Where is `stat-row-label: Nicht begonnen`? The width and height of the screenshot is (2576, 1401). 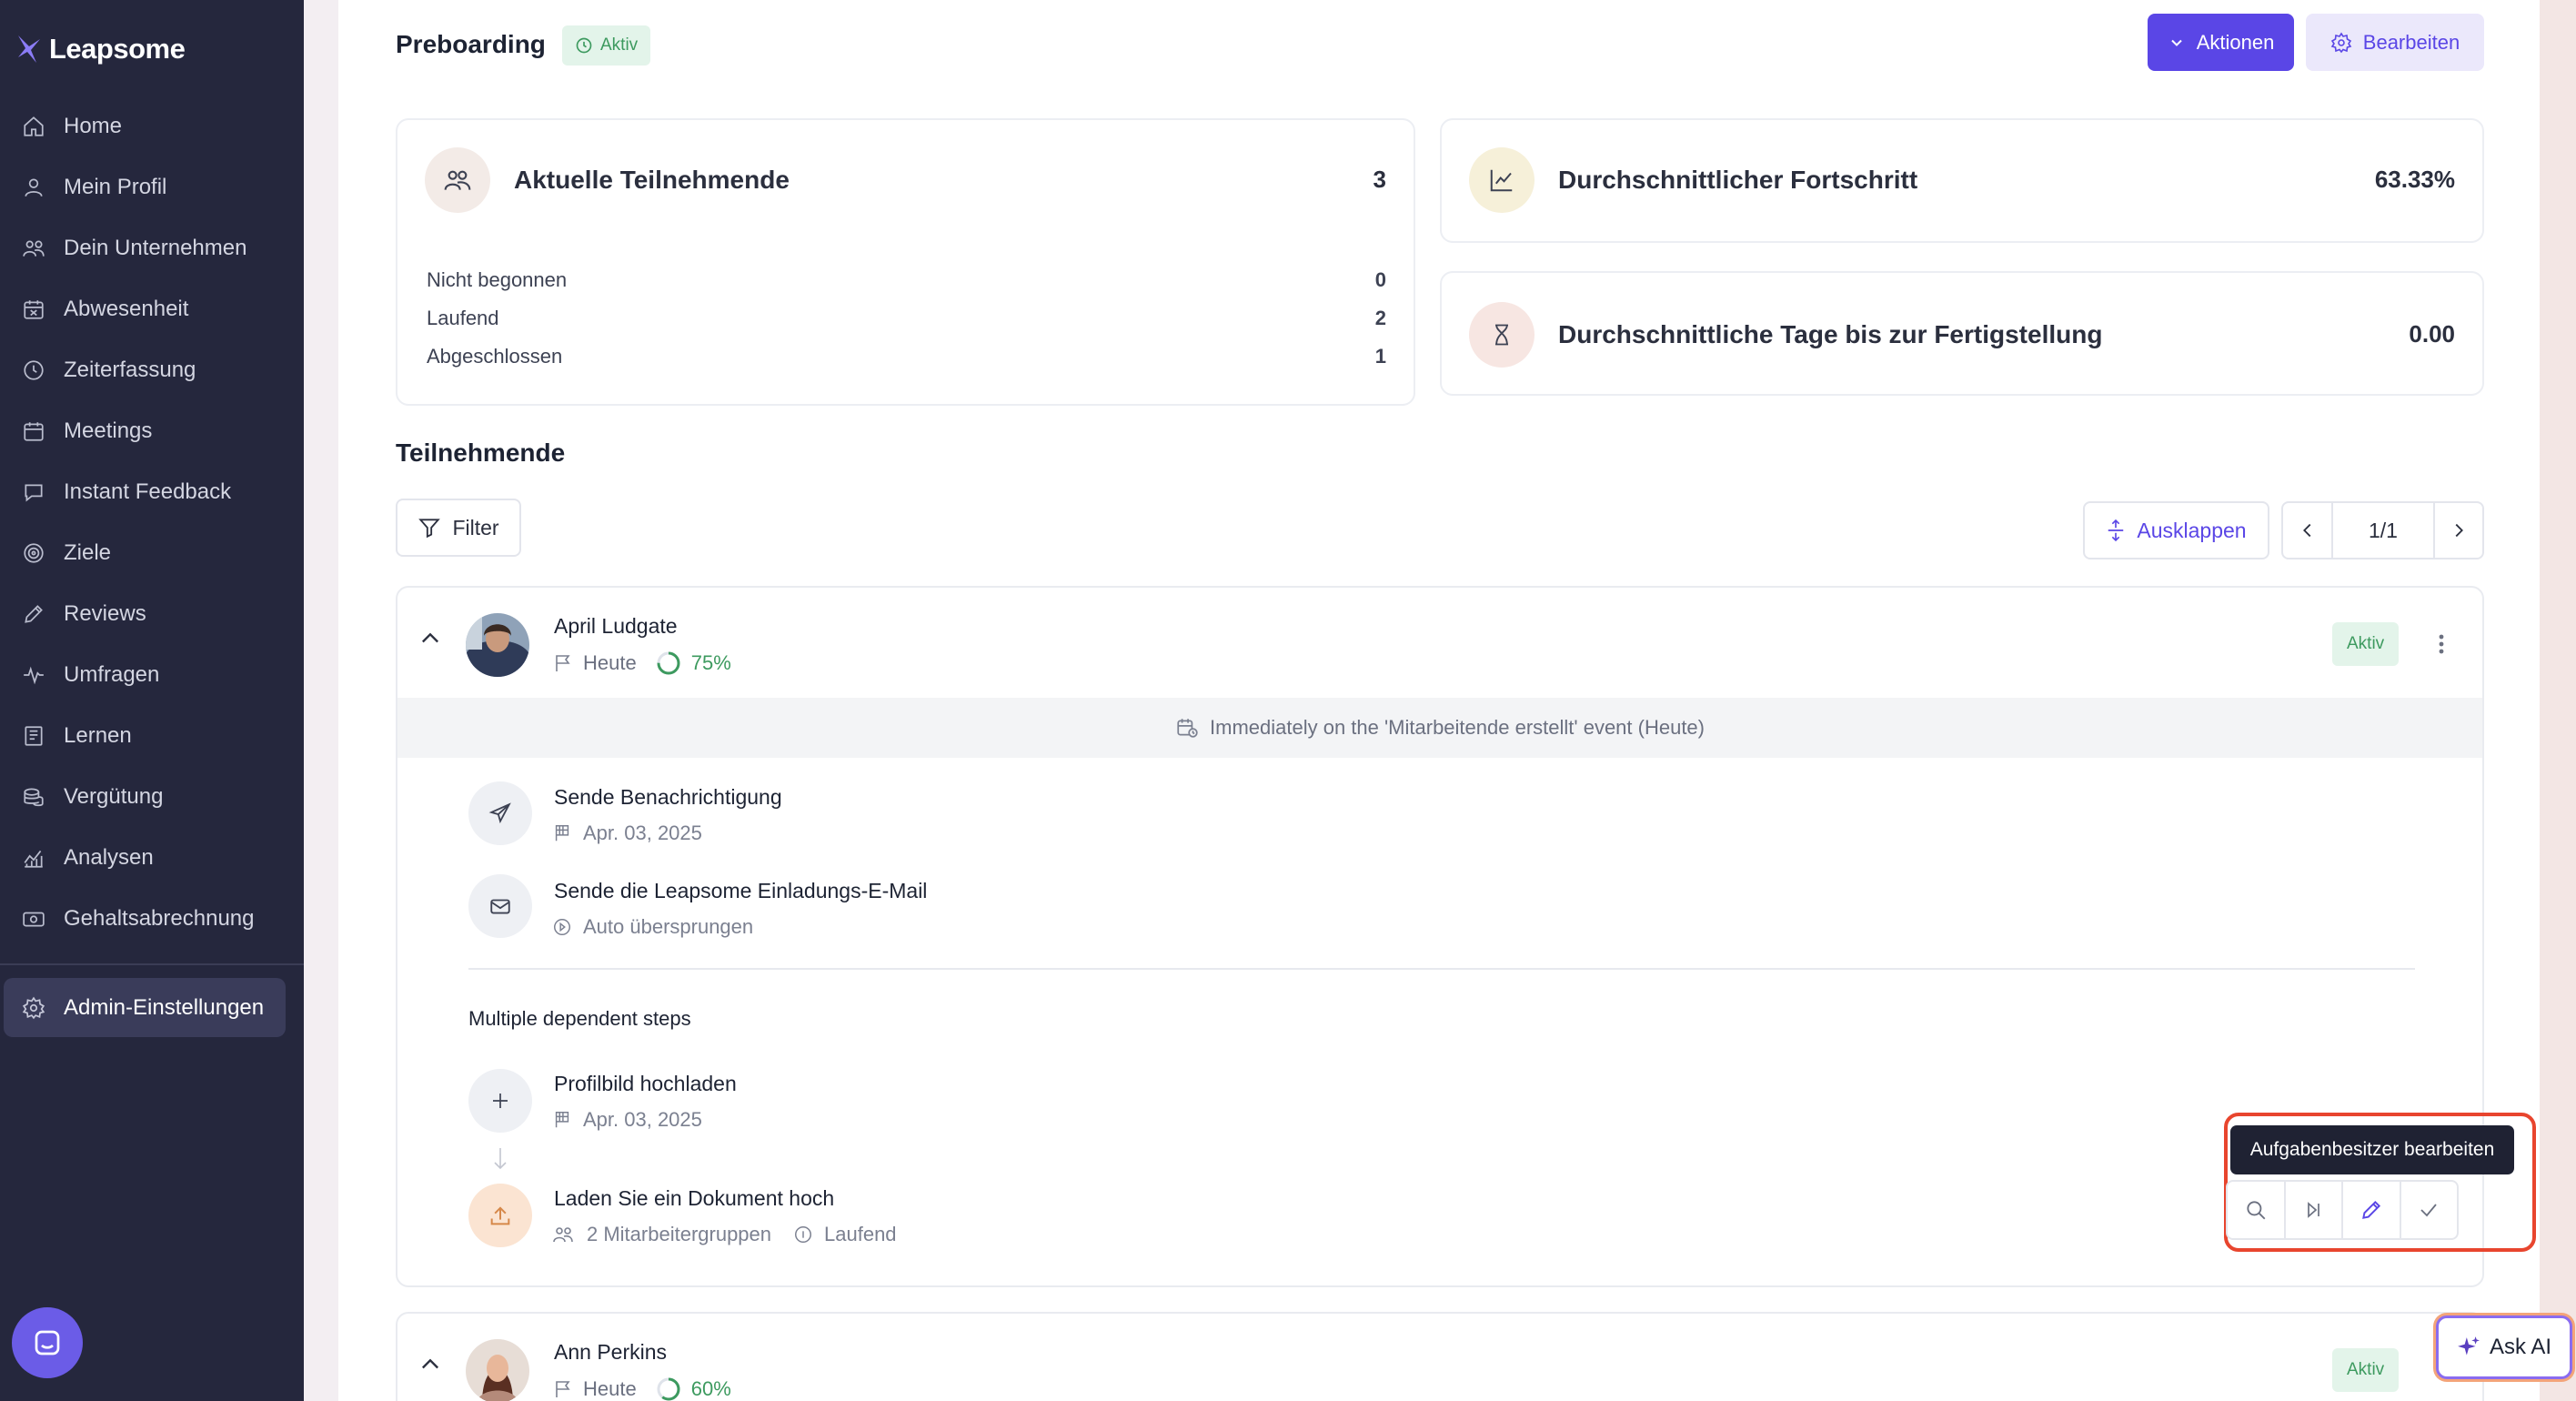 stat-row-label: Nicht begonnen is located at coordinates (497, 279).